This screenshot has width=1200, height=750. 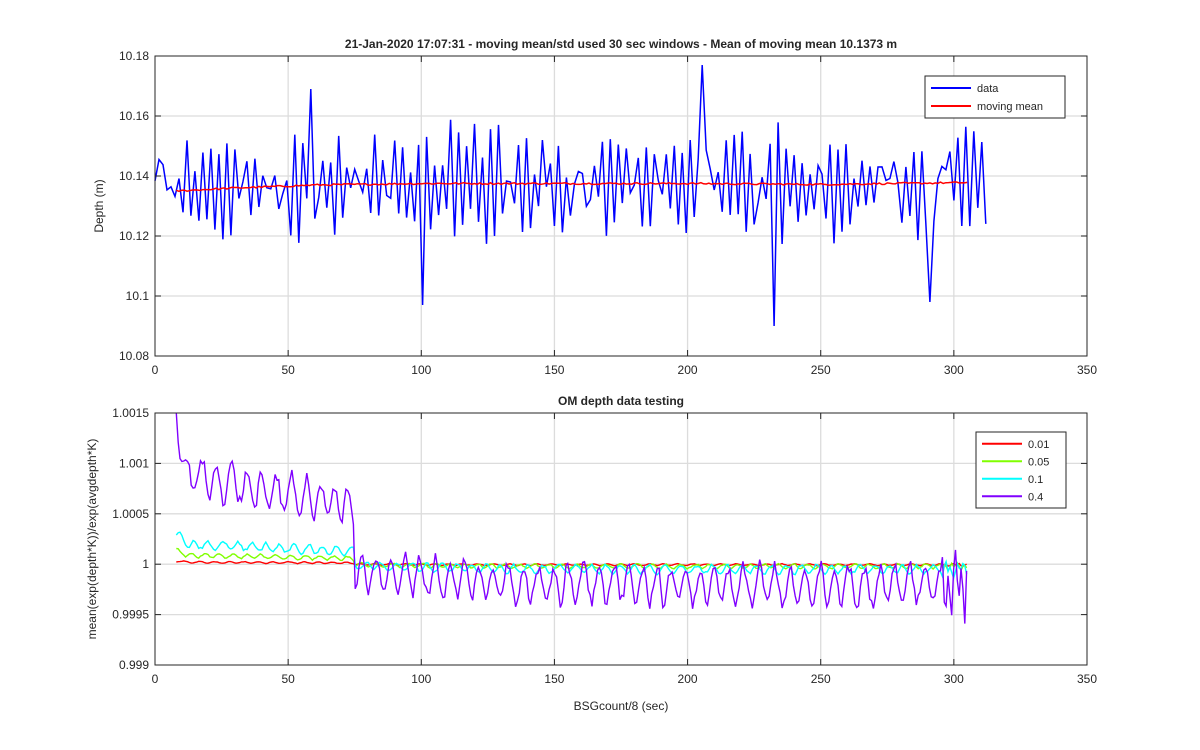 What do you see at coordinates (1035, 480) in the screenshot?
I see `legend-label: 0.1` at bounding box center [1035, 480].